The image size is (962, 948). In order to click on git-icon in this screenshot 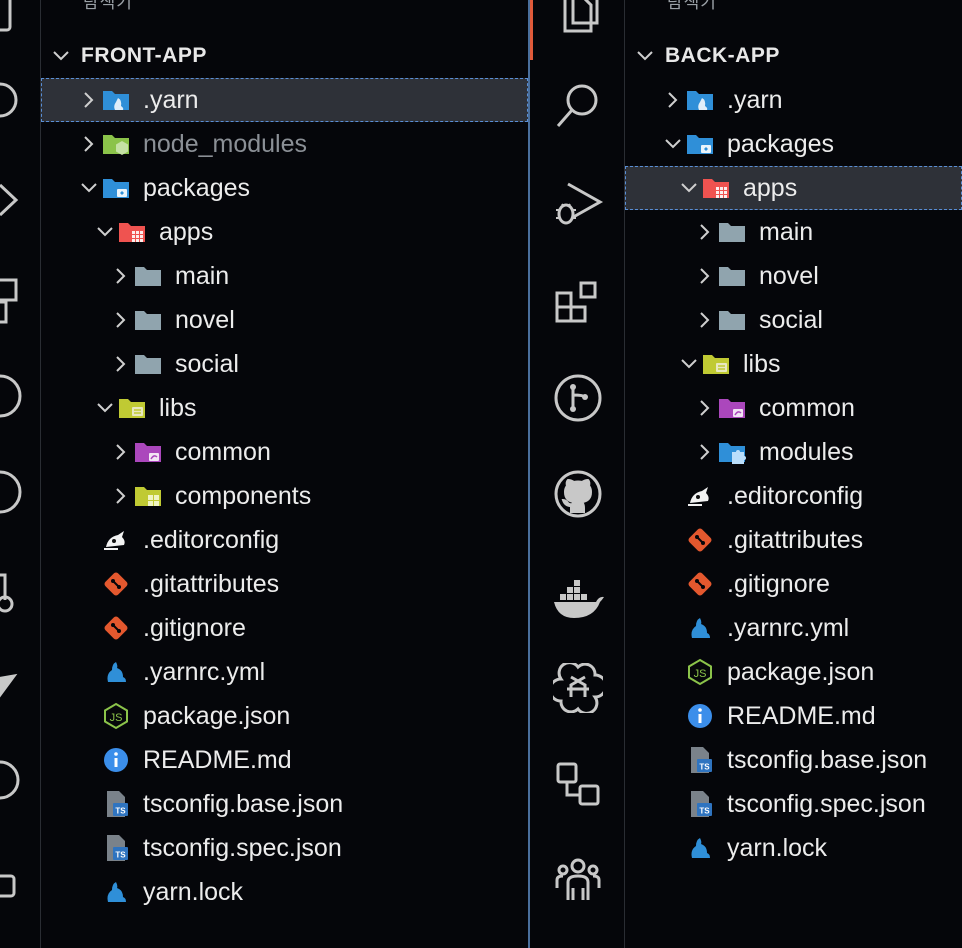, I will do `click(700, 584)`.